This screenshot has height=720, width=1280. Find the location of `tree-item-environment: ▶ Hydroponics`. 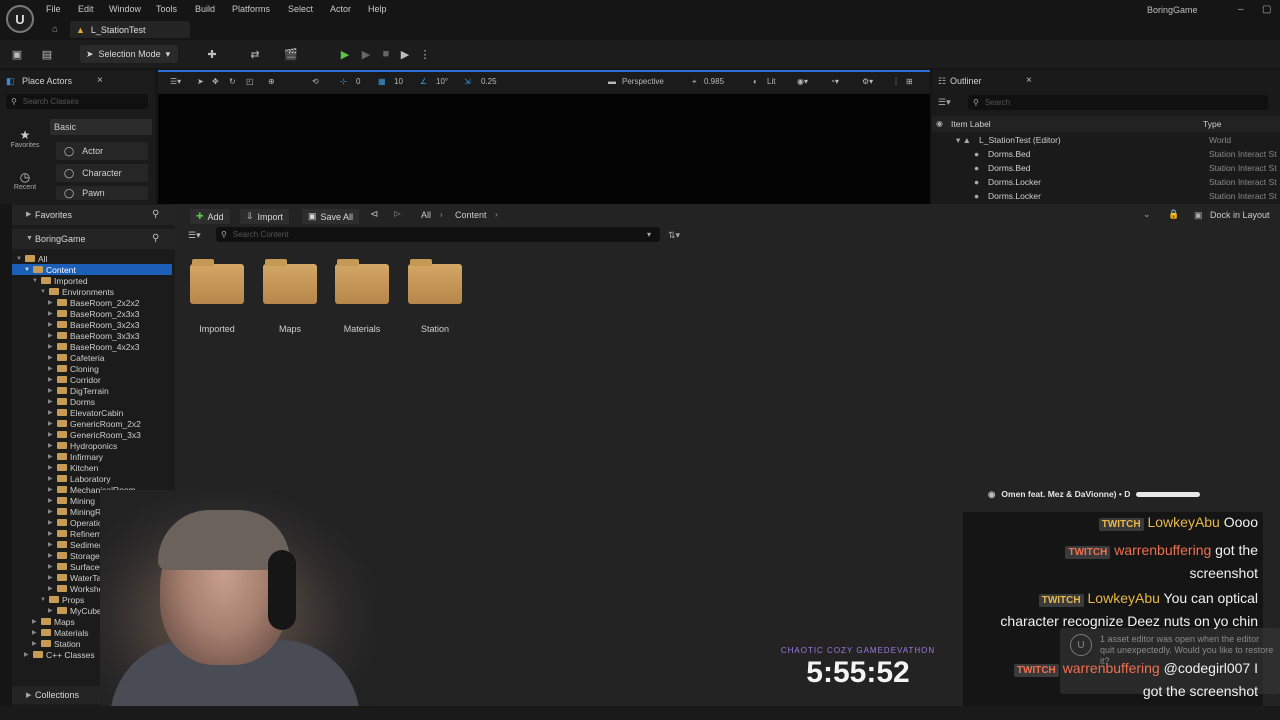

tree-item-environment: ▶ Hydroponics is located at coordinates (95, 445).